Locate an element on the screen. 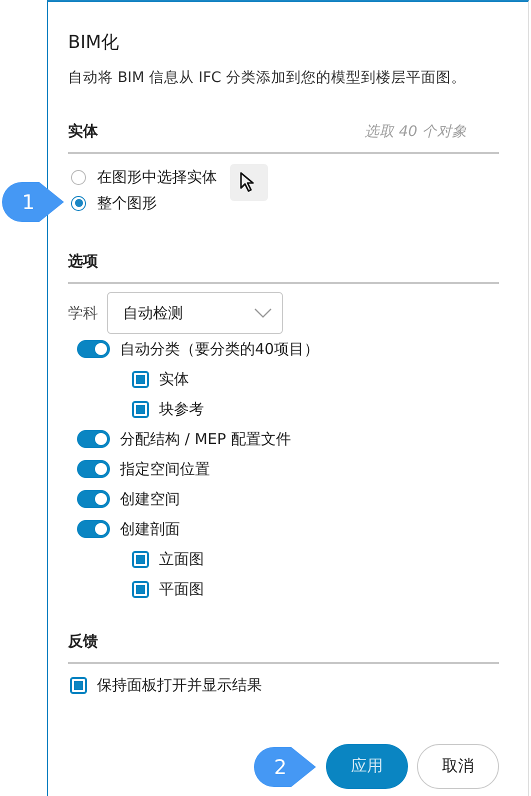  option-label: 创建空间 is located at coordinates (150, 499).